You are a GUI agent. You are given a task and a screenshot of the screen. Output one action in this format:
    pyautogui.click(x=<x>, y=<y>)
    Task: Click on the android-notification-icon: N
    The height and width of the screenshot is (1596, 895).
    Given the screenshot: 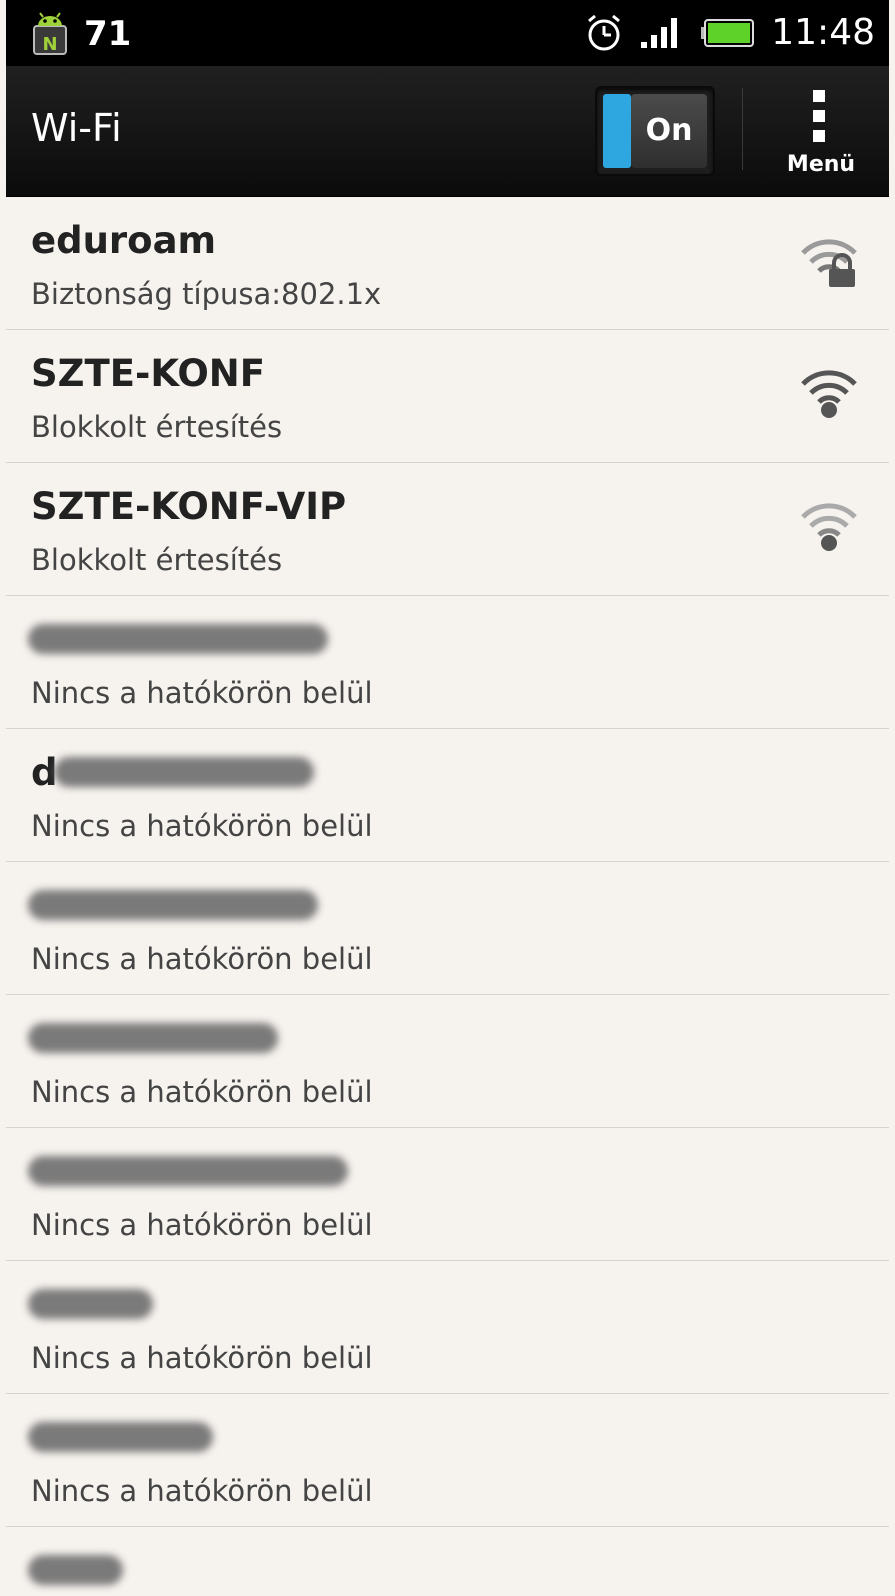 What is the action you would take?
    pyautogui.click(x=50, y=33)
    